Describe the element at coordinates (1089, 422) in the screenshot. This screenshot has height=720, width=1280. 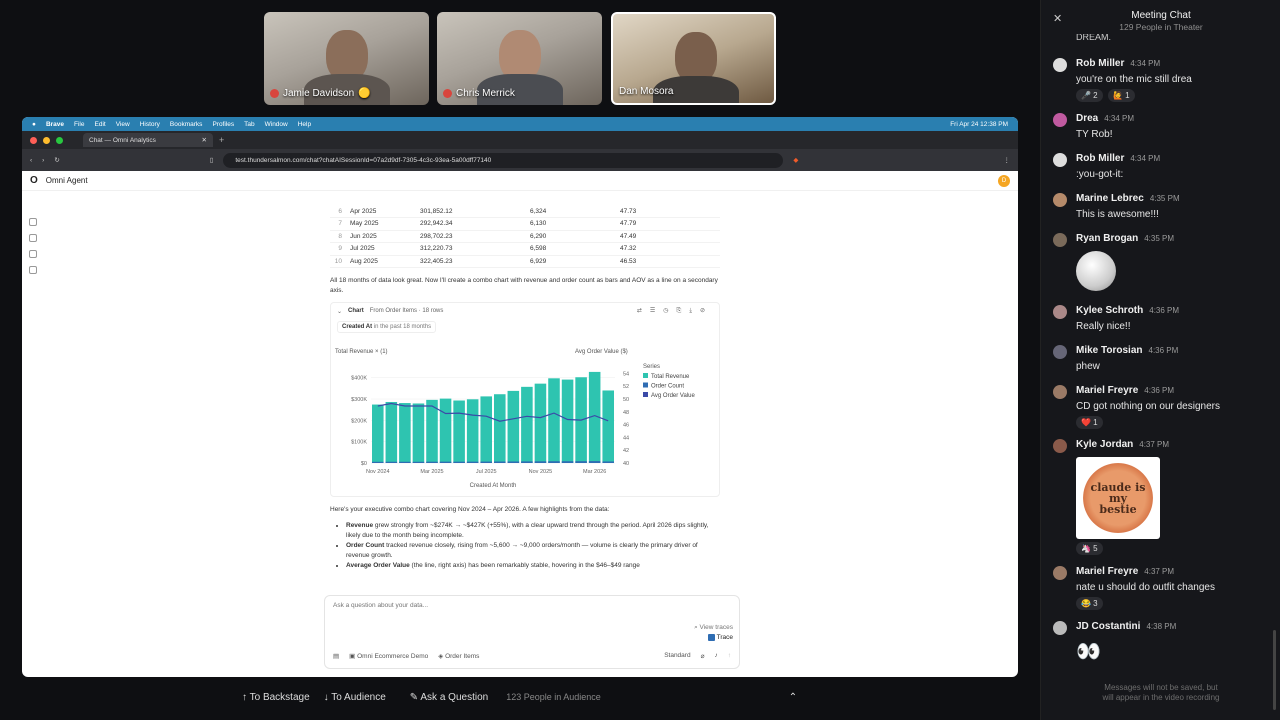
I see `reaction-badge: ❤️ 1` at that location.